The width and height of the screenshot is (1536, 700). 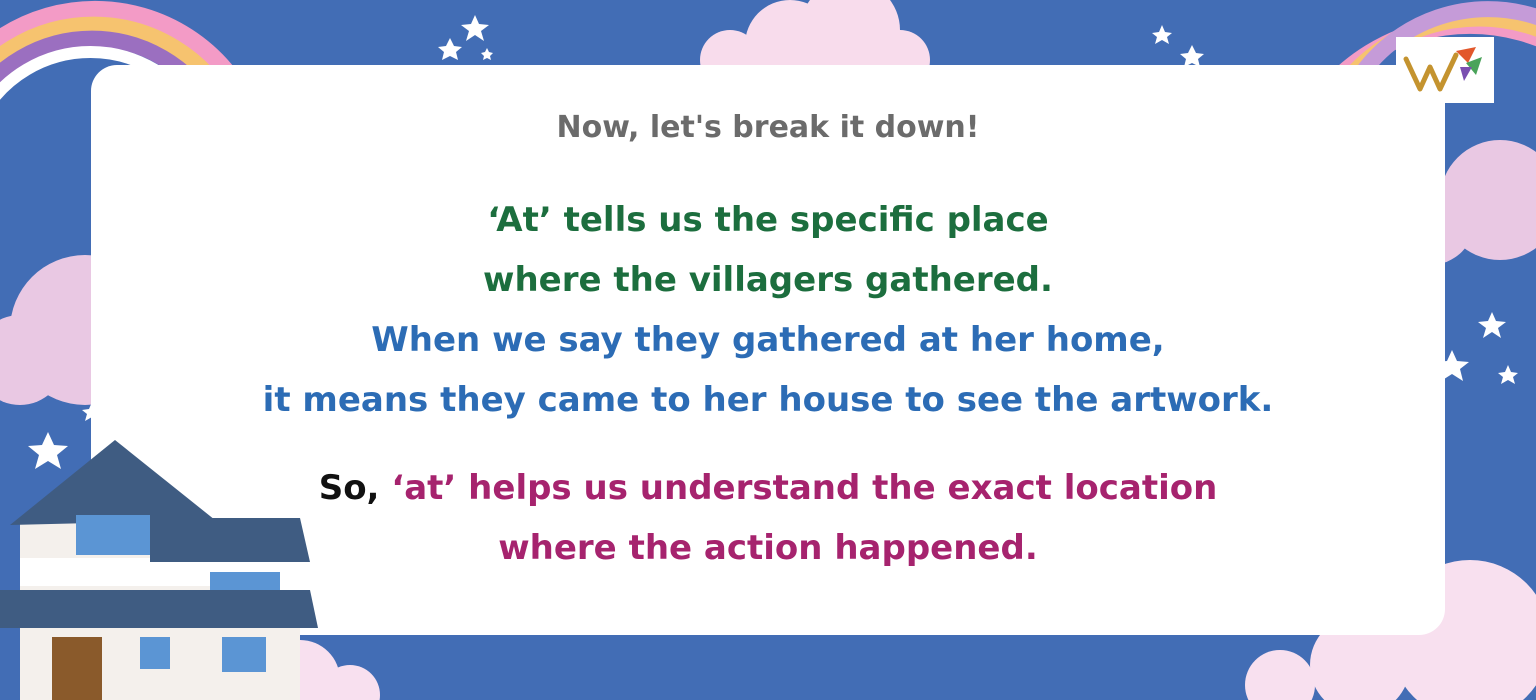 What do you see at coordinates (768, 220) in the screenshot?
I see `explanation-line-1: ‘At’ tells us the specific place` at bounding box center [768, 220].